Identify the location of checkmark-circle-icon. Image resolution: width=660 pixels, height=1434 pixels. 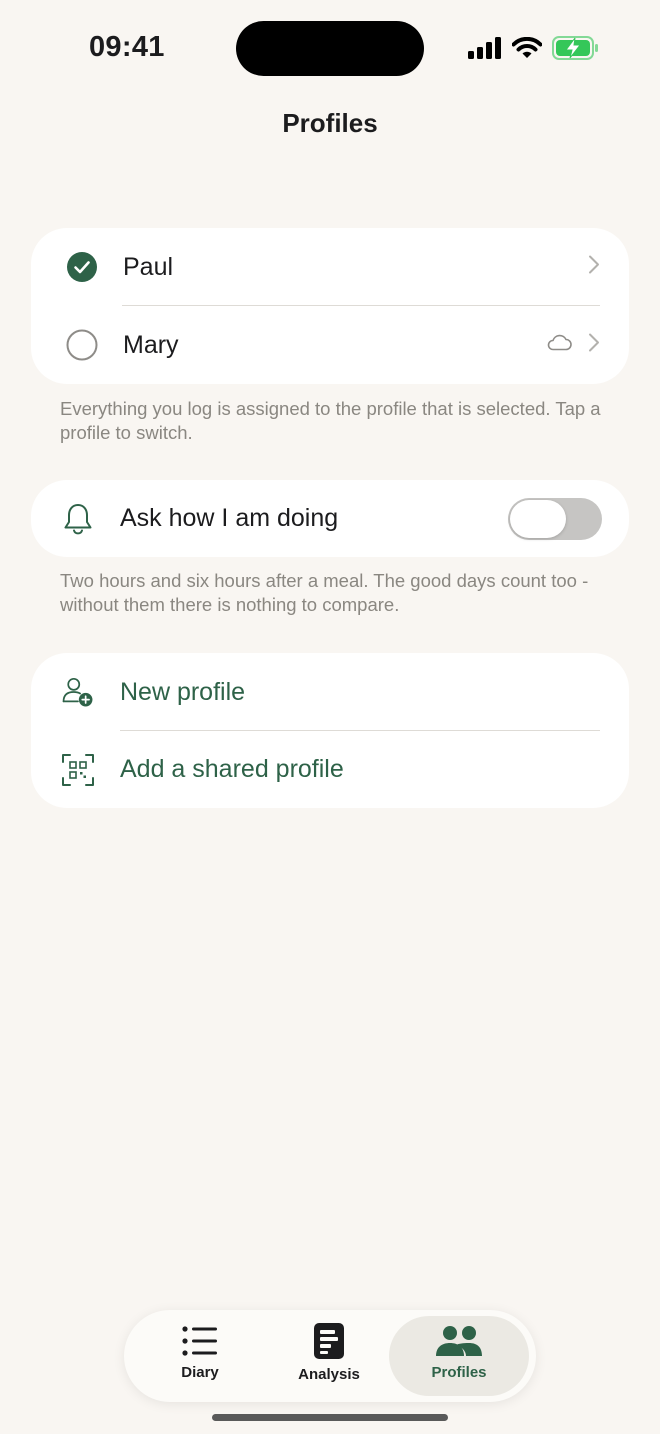
(82, 267).